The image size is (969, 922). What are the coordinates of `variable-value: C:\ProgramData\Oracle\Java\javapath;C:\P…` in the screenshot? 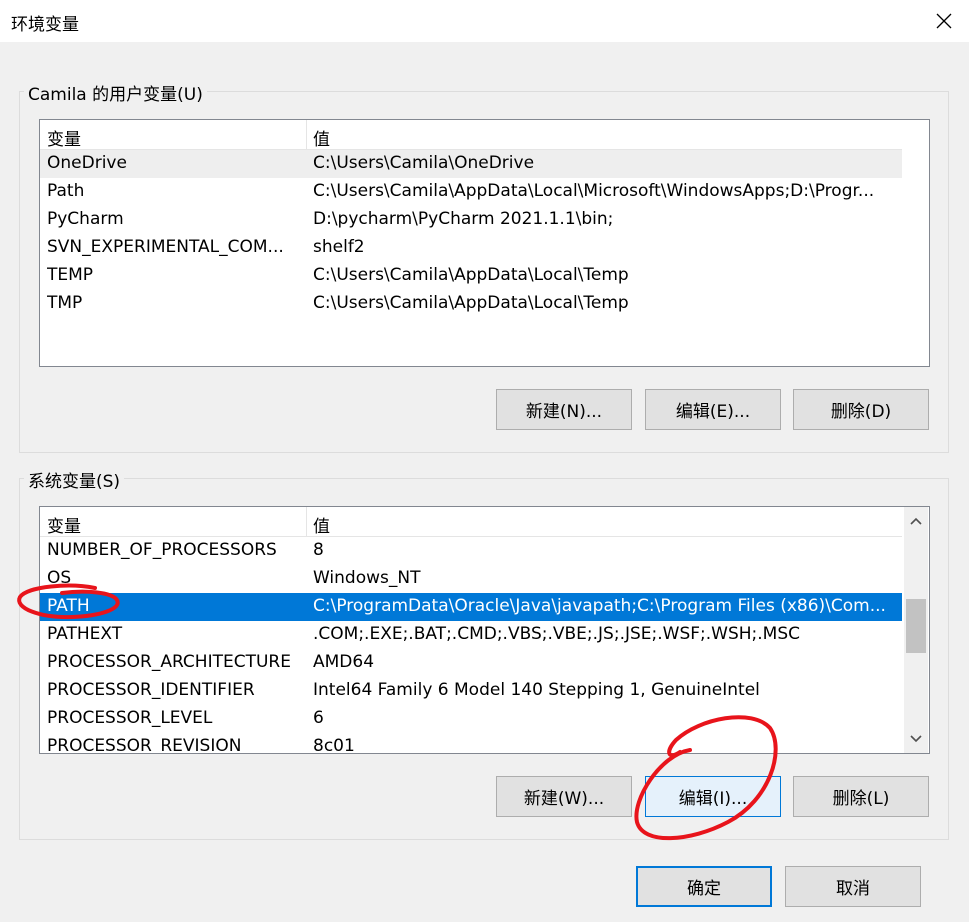 It's located at (599, 606).